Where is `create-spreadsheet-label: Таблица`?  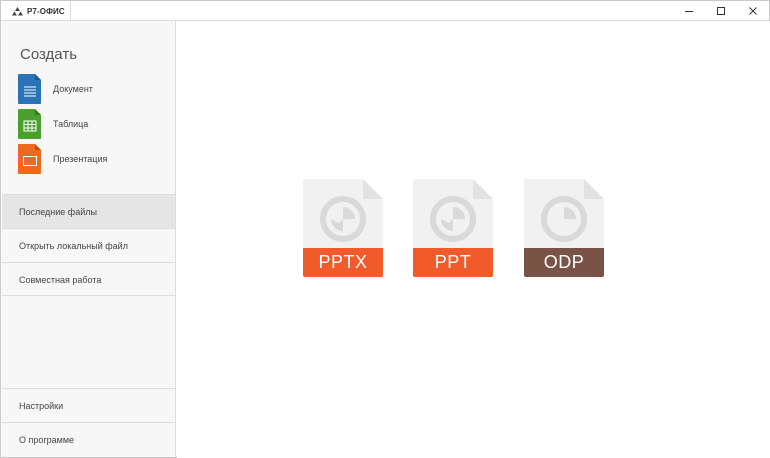
create-spreadsheet-label: Таблица is located at coordinates (71, 124).